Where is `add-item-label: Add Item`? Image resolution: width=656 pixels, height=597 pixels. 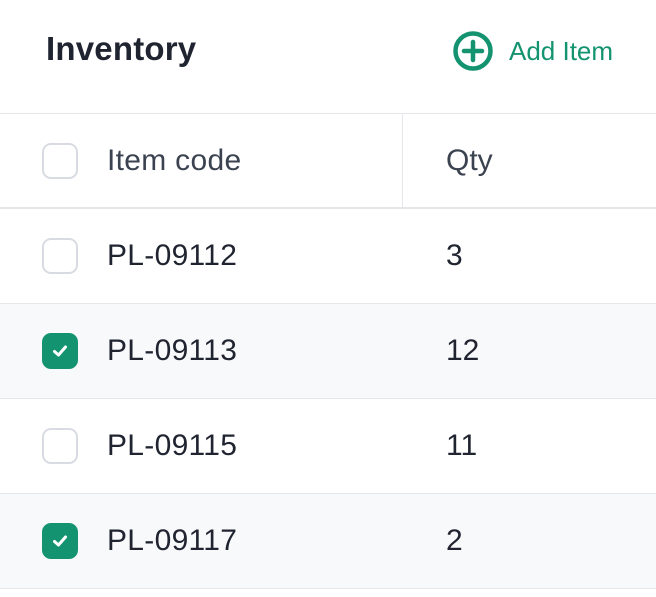 add-item-label: Add Item is located at coordinates (561, 50).